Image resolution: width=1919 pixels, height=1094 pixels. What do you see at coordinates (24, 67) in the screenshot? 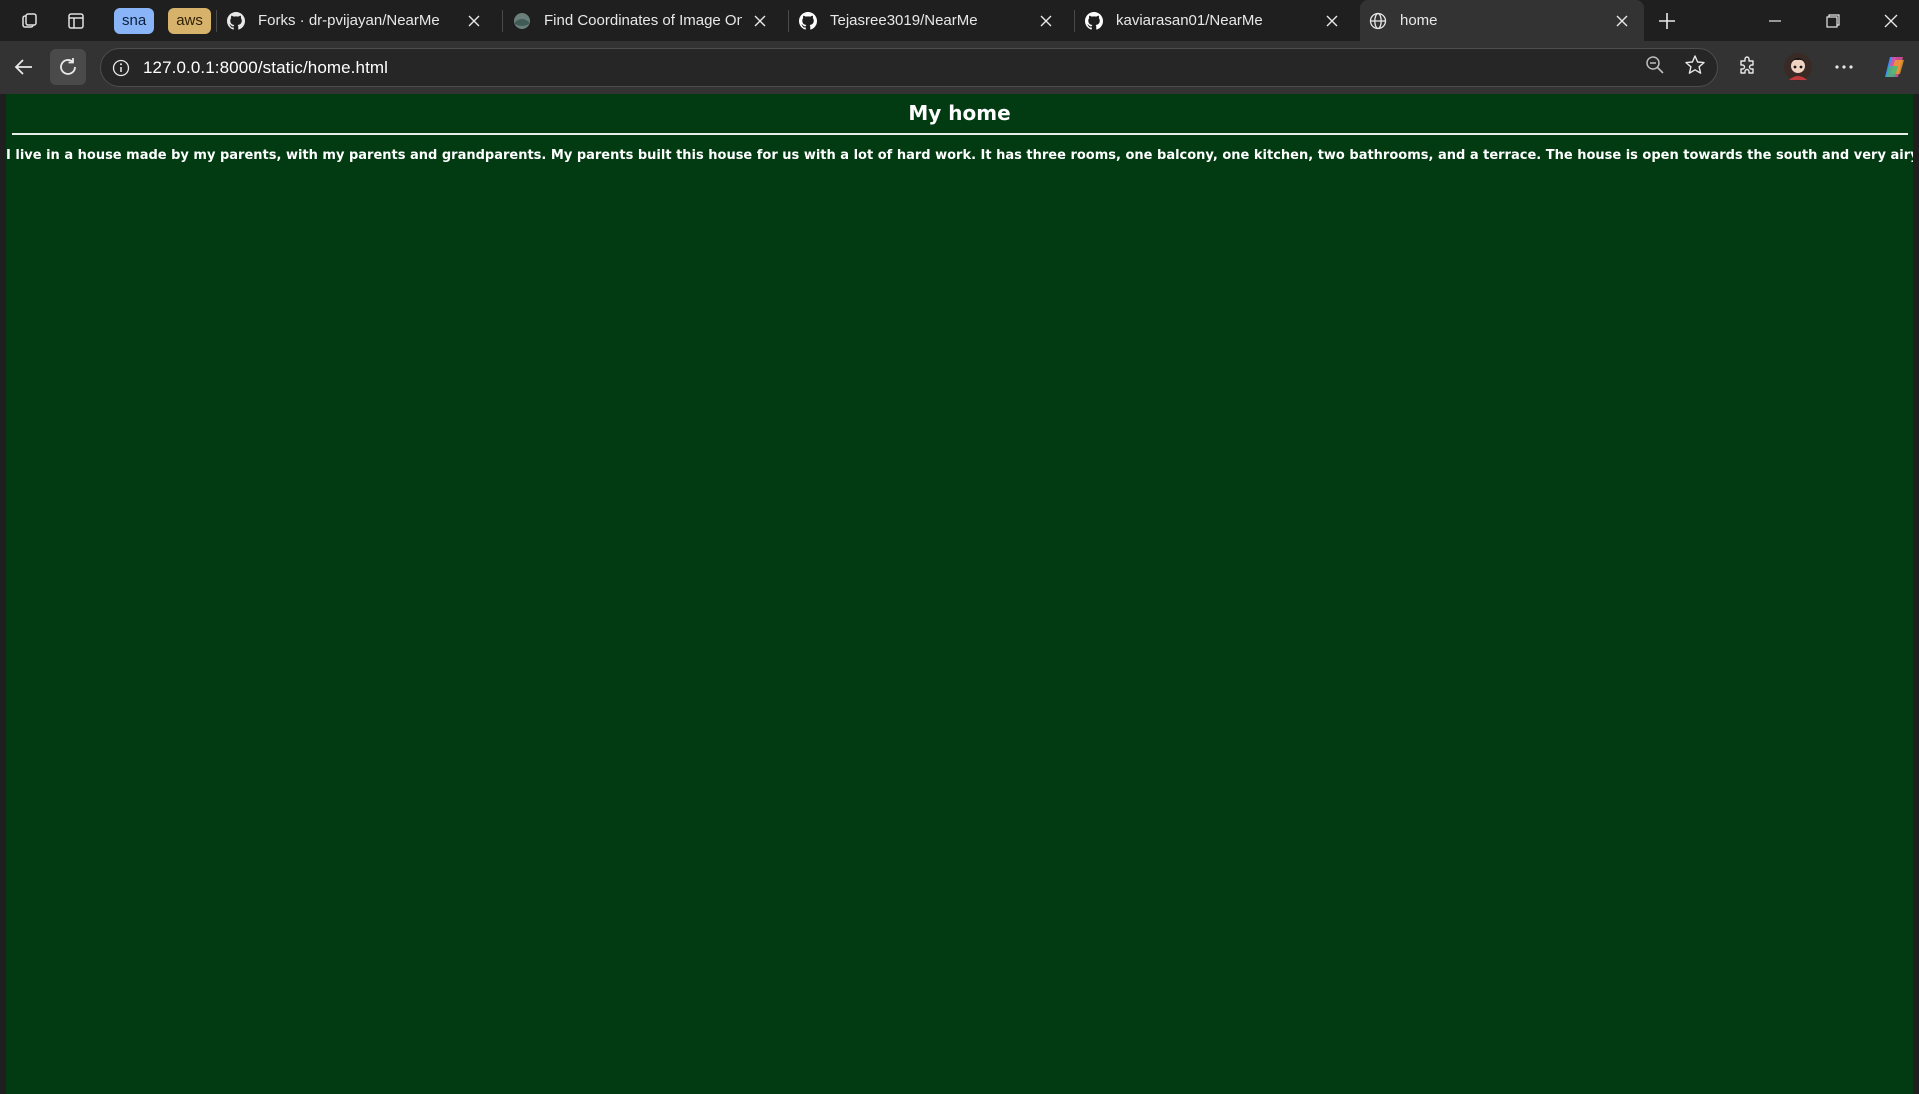
I see `back-button` at bounding box center [24, 67].